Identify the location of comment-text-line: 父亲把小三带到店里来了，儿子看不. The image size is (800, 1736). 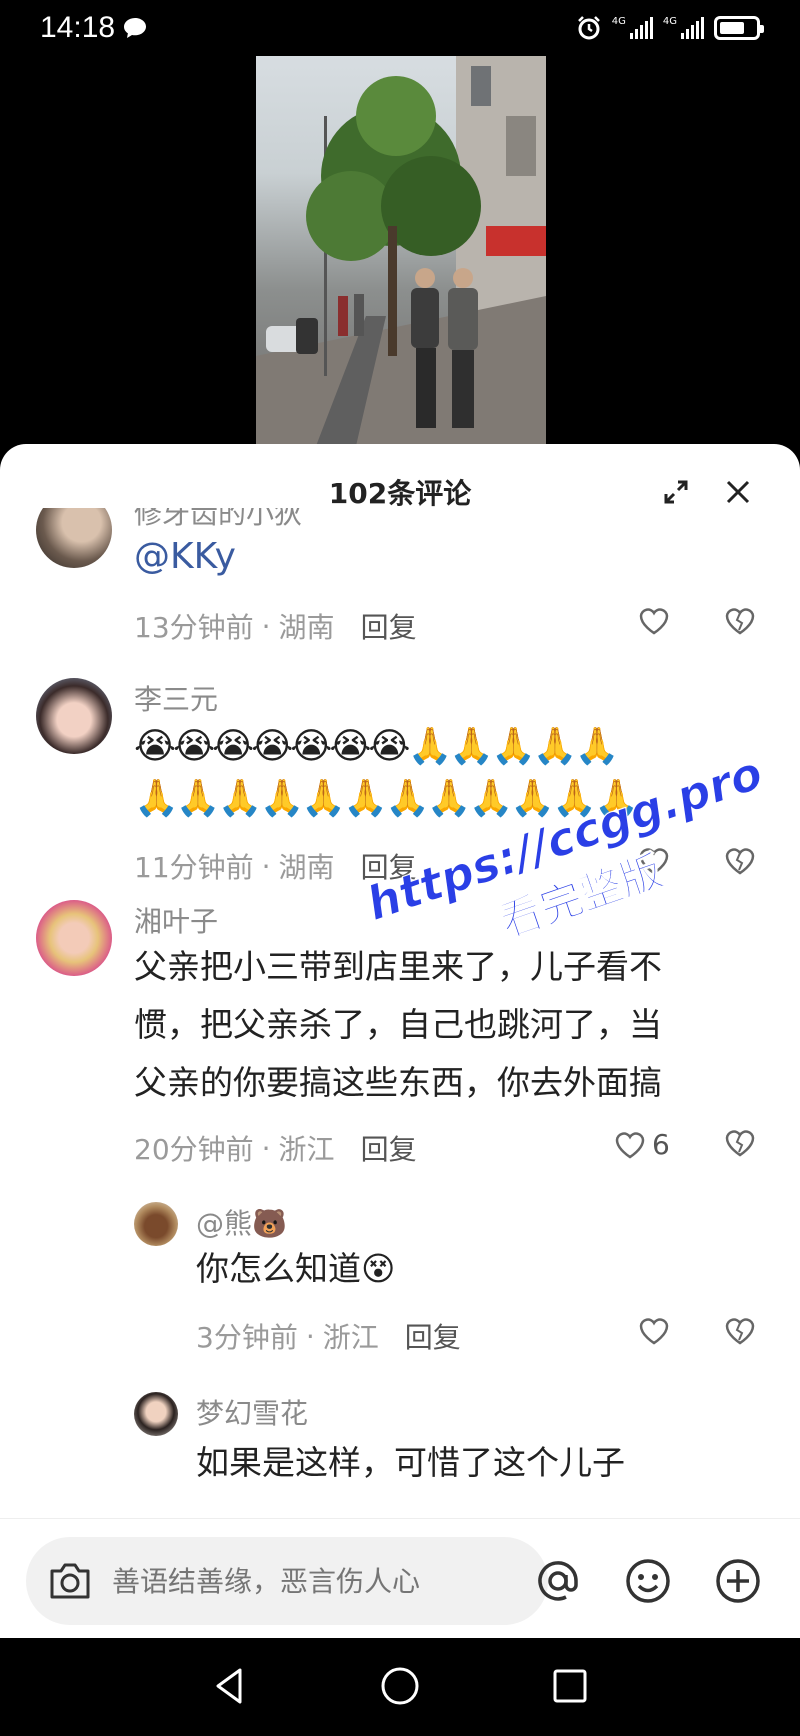
(398, 966).